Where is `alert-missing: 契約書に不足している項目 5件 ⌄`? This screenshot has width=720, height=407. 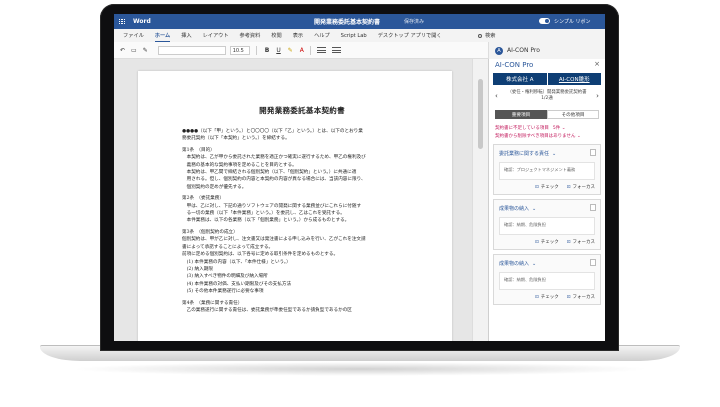 alert-missing: 契約書に不足している項目 5件 ⌄ is located at coordinates (547, 129).